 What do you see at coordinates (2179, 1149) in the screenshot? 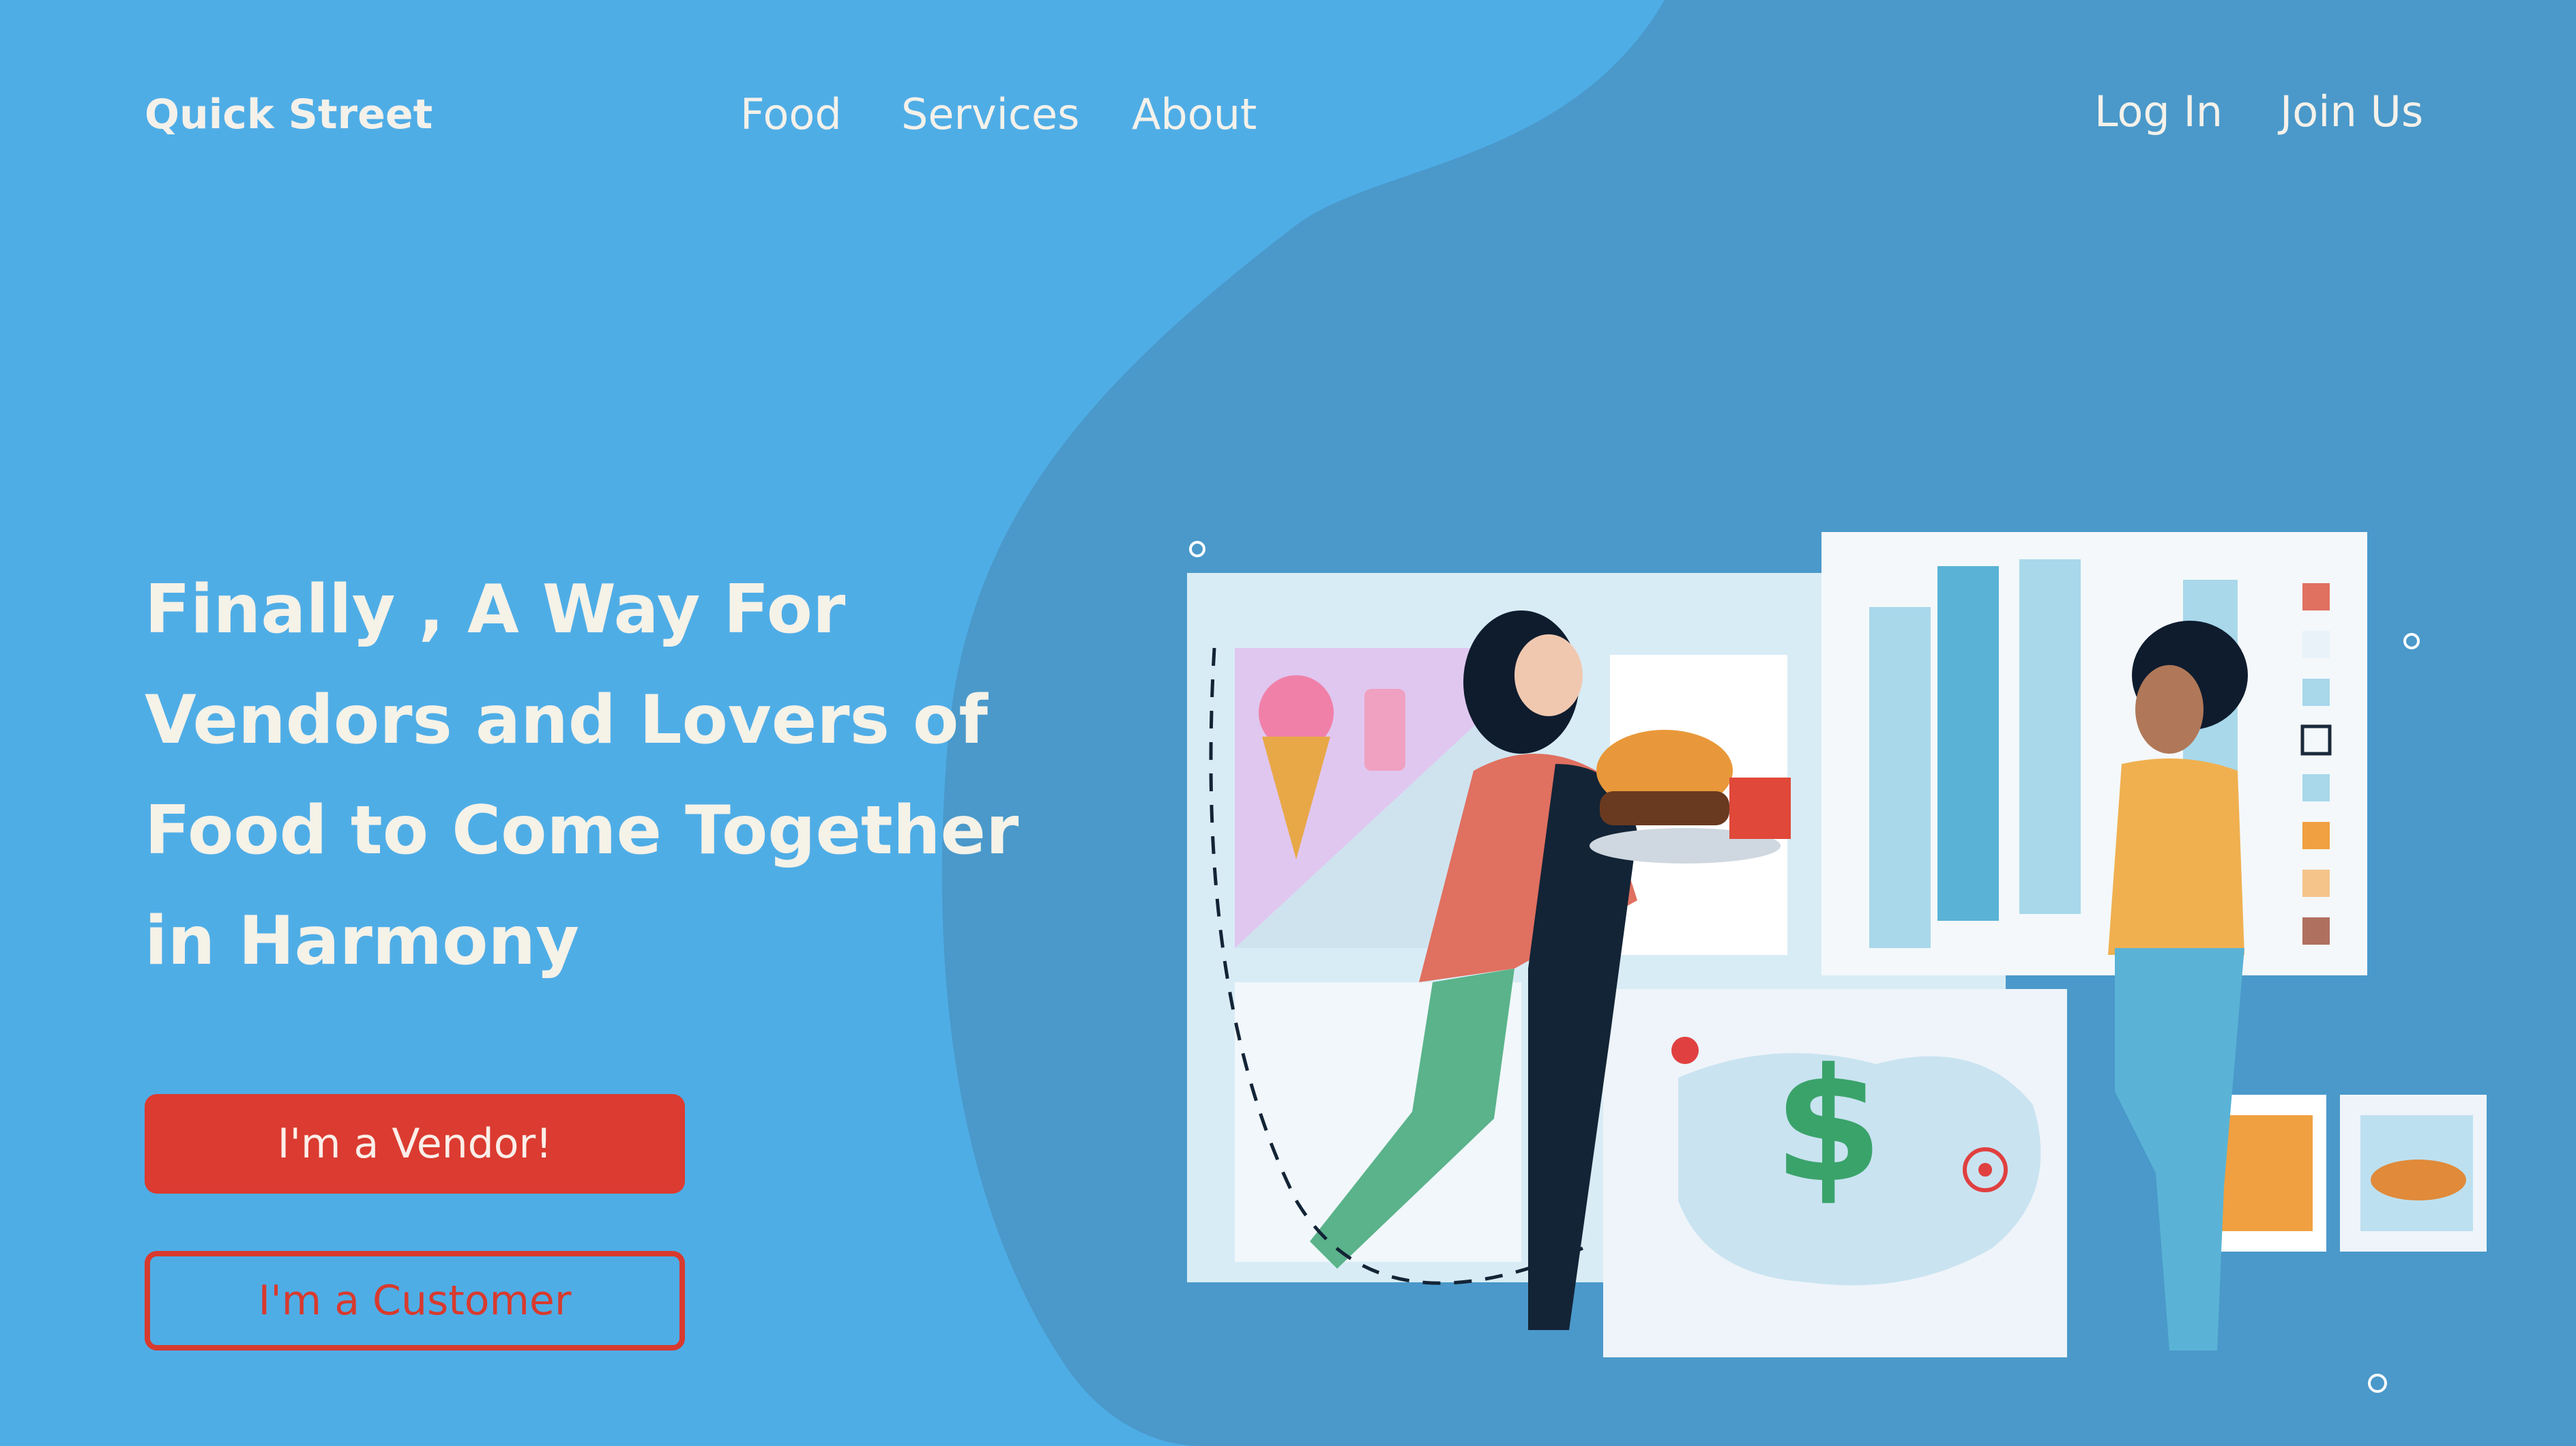
I see `customer-legs` at bounding box center [2179, 1149].